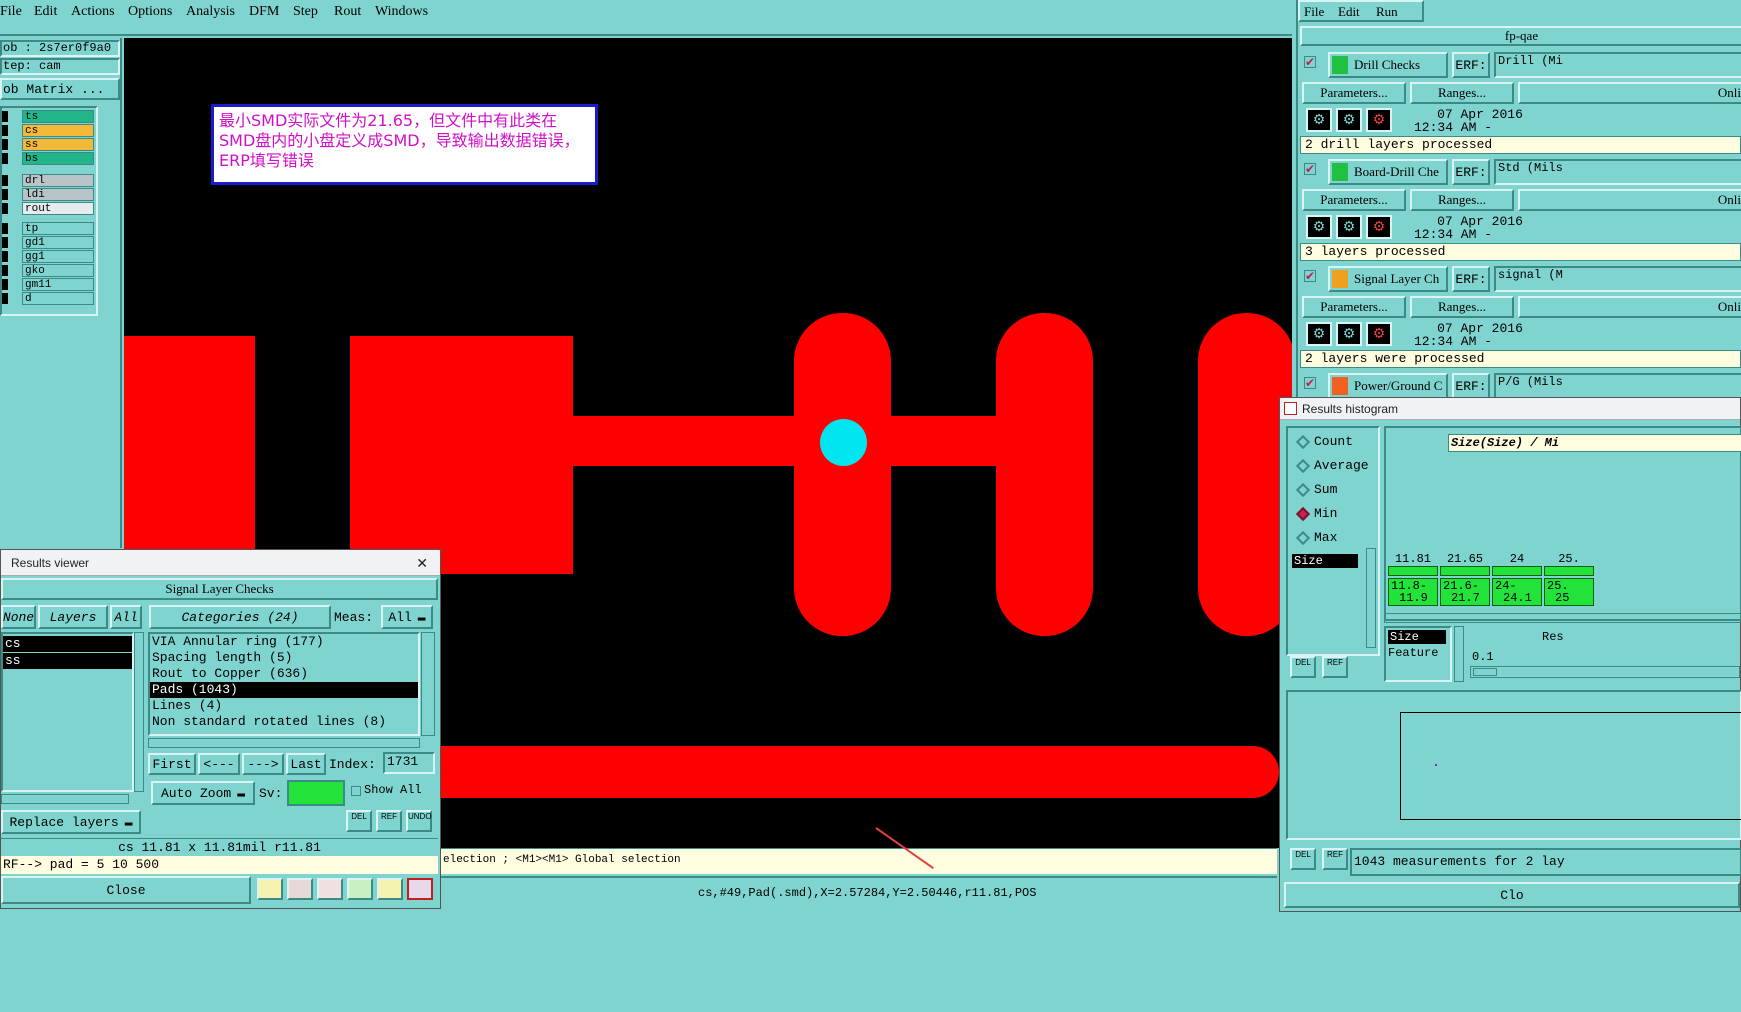  What do you see at coordinates (1324, 441) in the screenshot?
I see `mode-radio-count: Count` at bounding box center [1324, 441].